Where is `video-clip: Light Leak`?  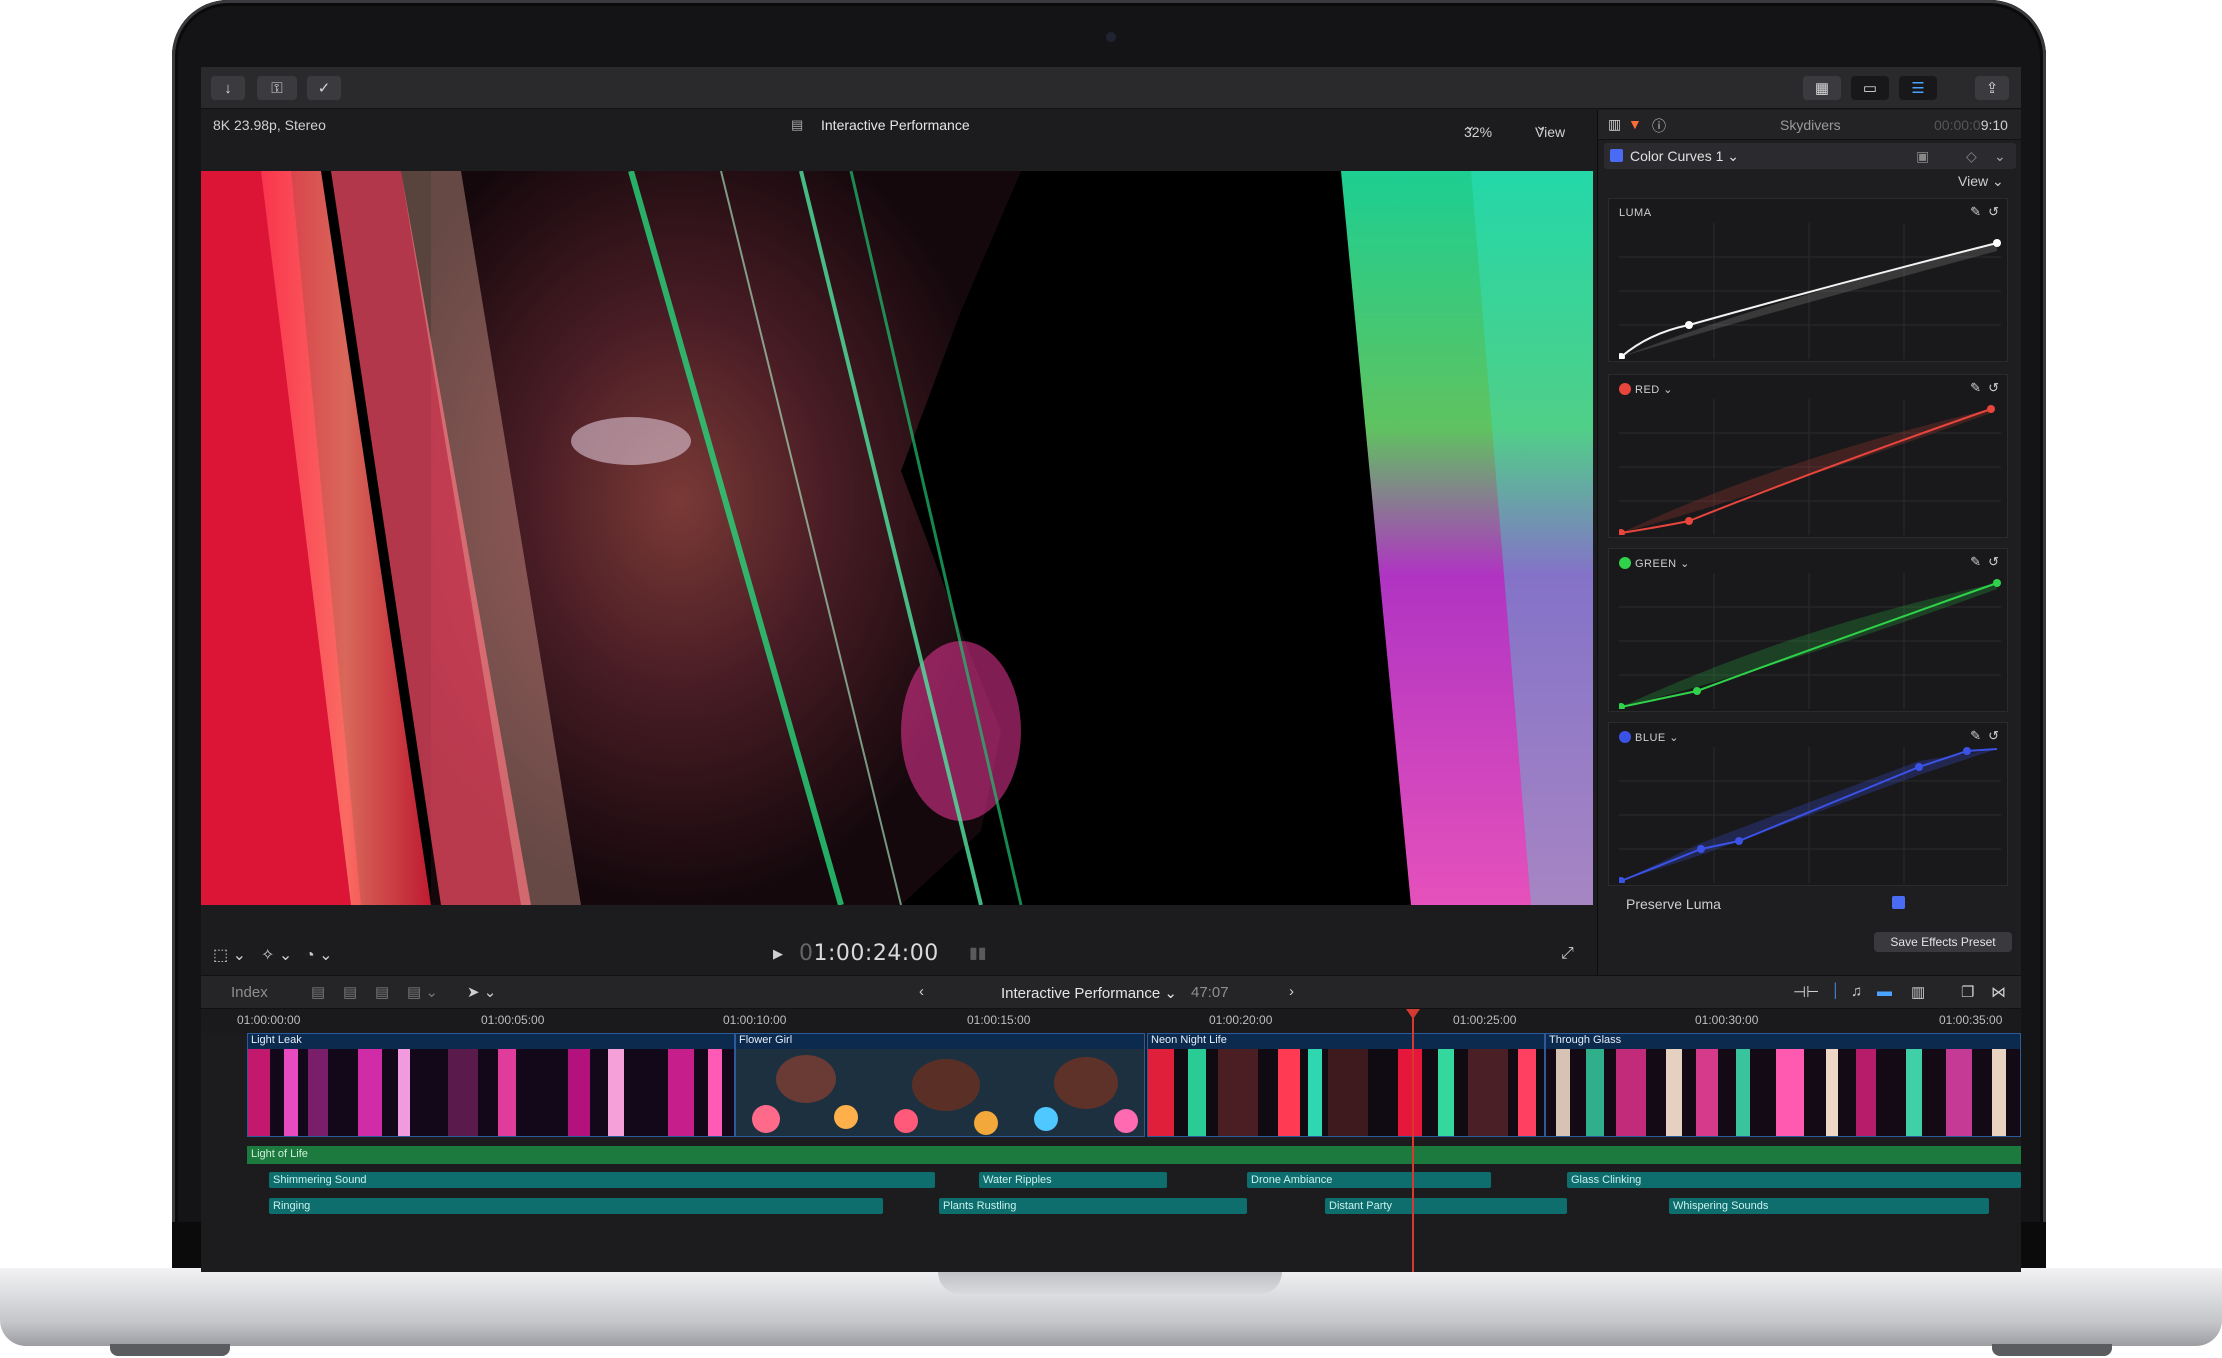 video-clip: Light Leak is located at coordinates (491, 1085).